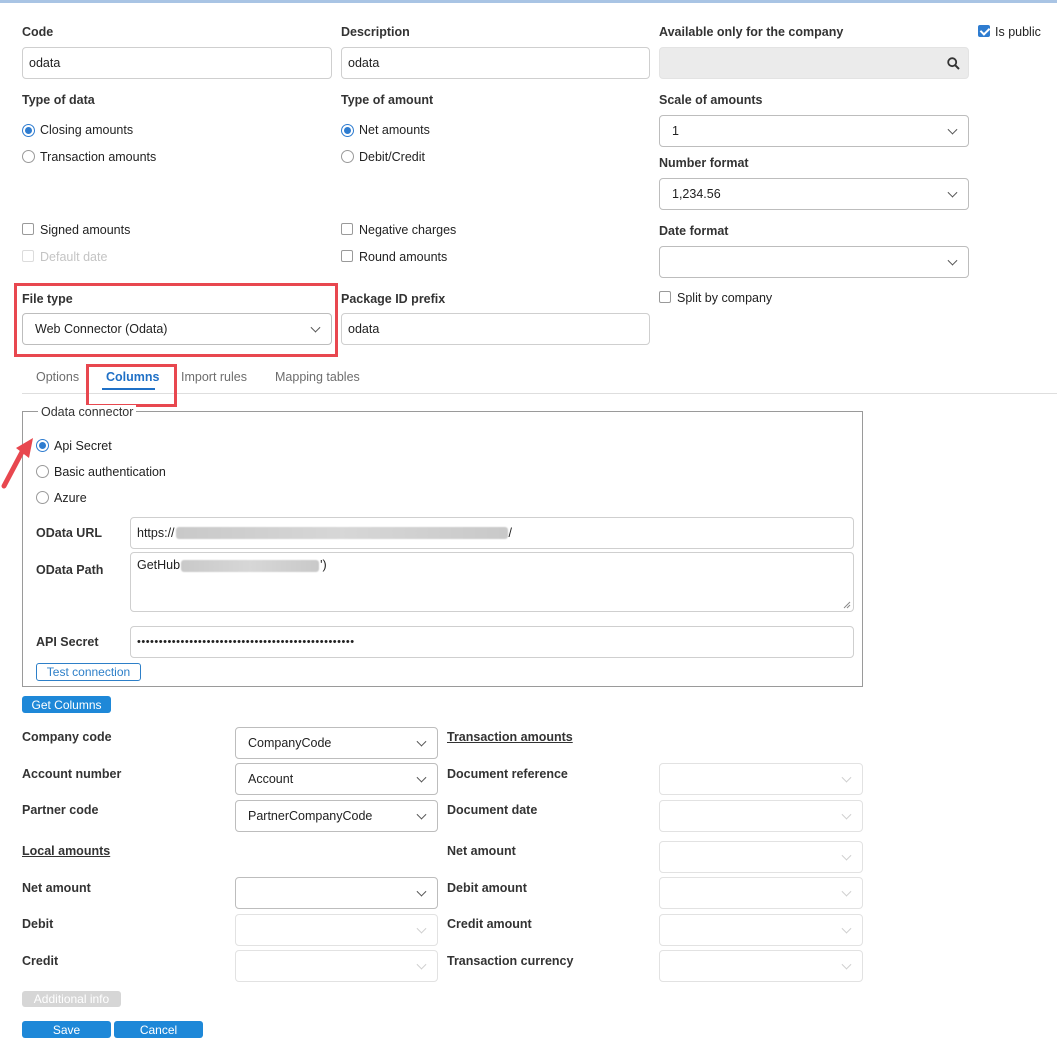  Describe the element at coordinates (347, 229) in the screenshot. I see `negative-charges-checkbox` at that location.